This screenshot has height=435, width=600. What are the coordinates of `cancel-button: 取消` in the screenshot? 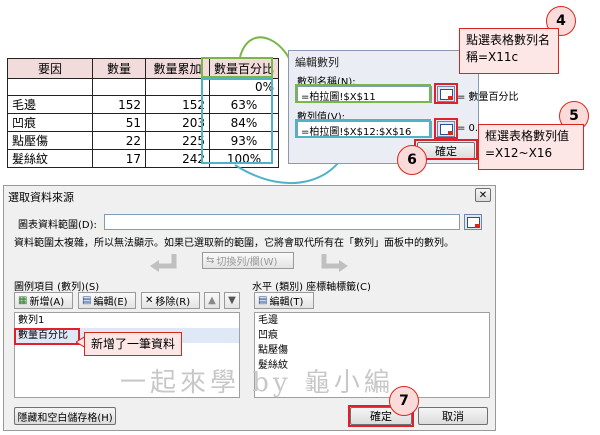 It's located at (453, 416).